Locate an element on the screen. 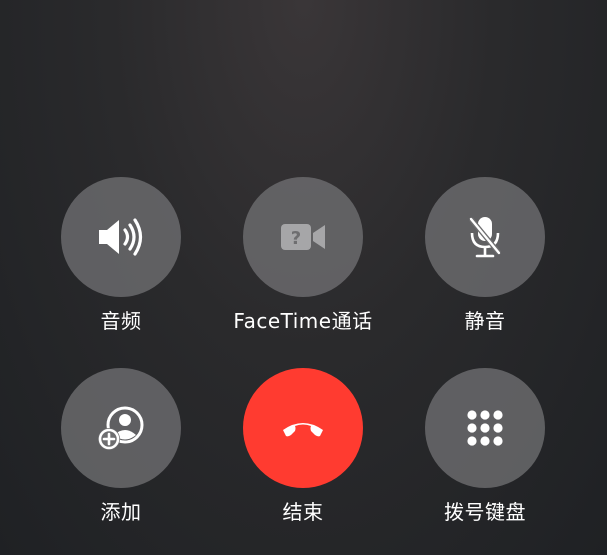  microphone-slash-icon is located at coordinates (485, 237).